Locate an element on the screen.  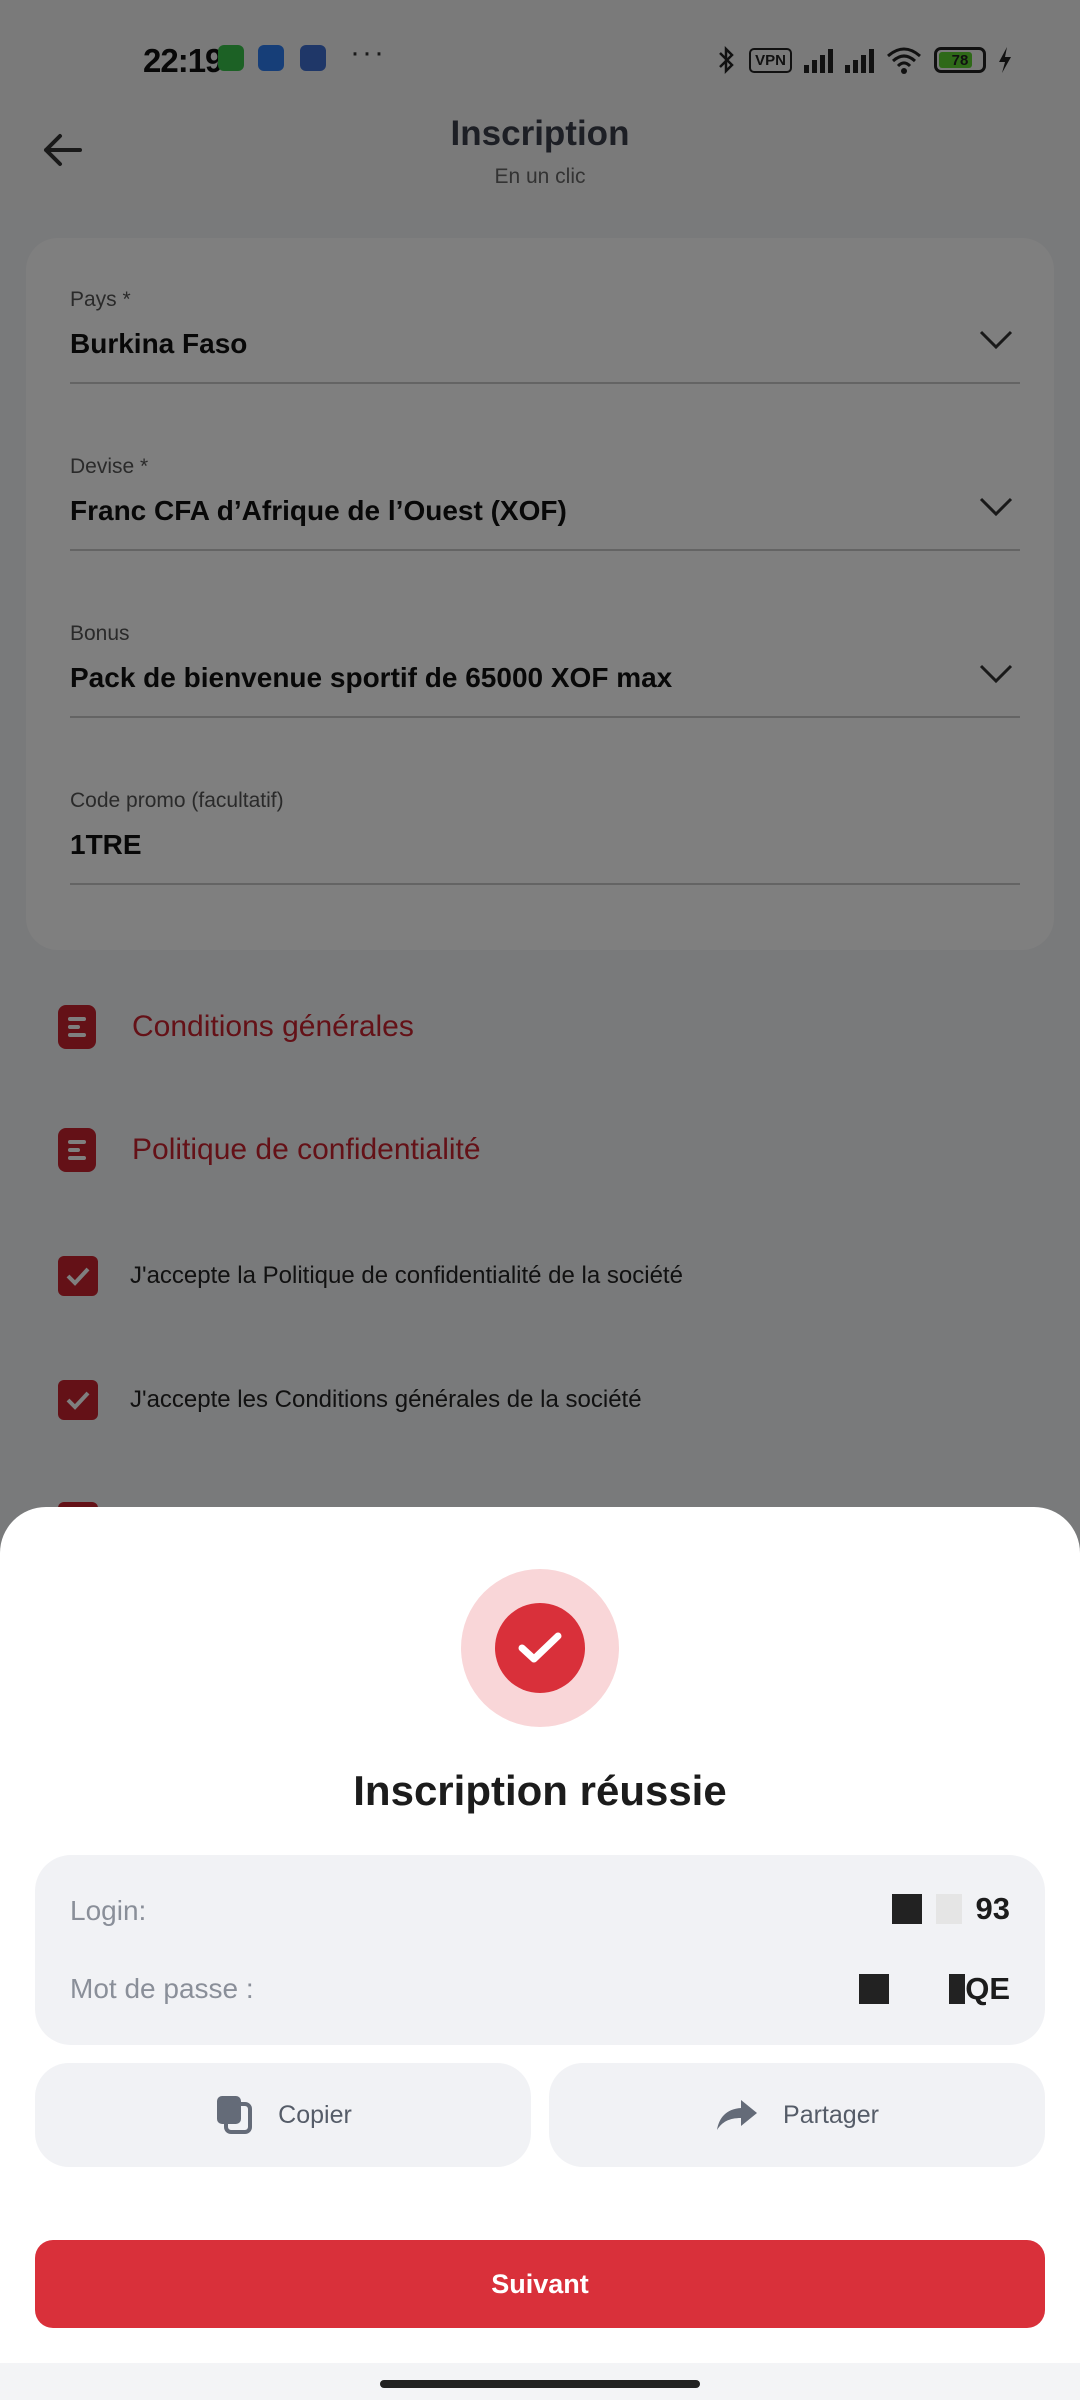
password-label: Mot de passe : is located at coordinates (162, 1988).